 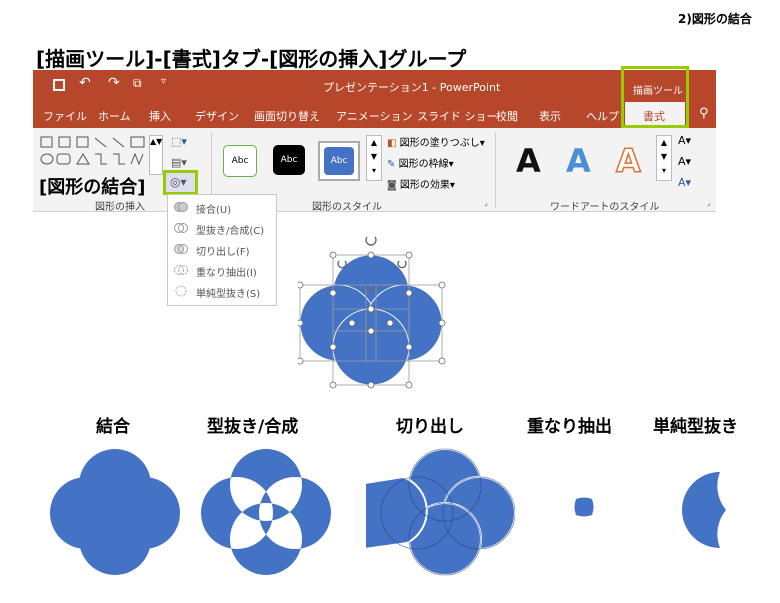 What do you see at coordinates (550, 116) in the screenshot?
I see `tab-view: 表示` at bounding box center [550, 116].